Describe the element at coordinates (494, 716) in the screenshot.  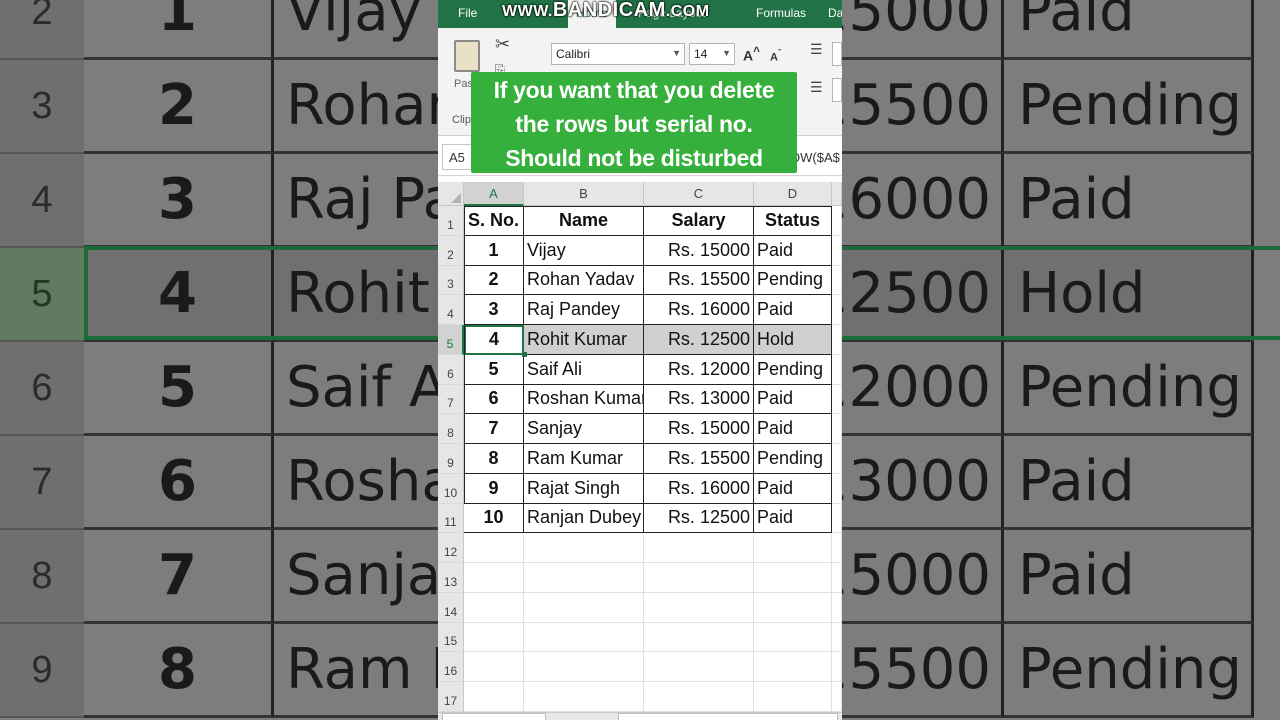
I see `sheet-tab` at that location.